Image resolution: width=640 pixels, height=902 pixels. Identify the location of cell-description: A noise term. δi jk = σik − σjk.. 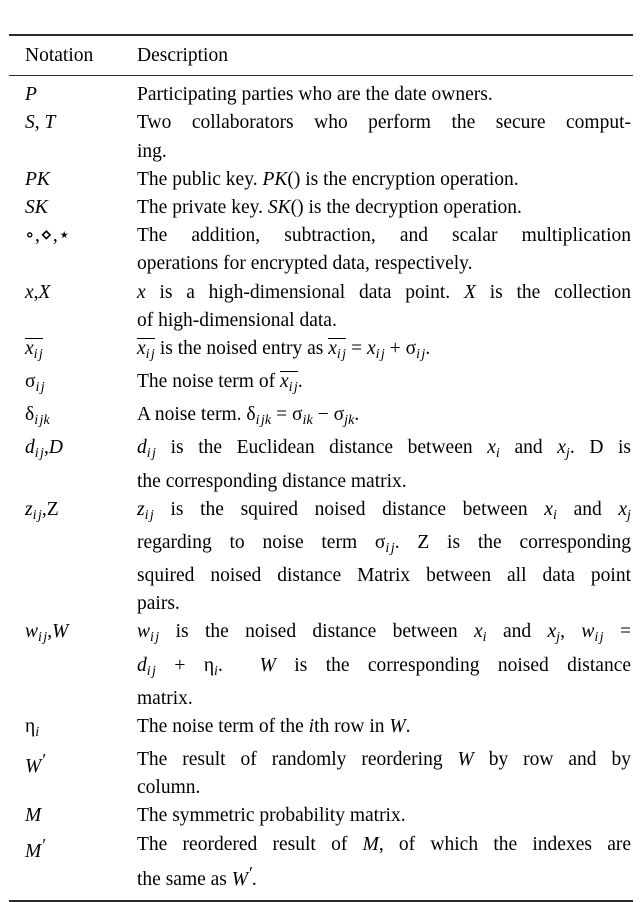
(248, 416).